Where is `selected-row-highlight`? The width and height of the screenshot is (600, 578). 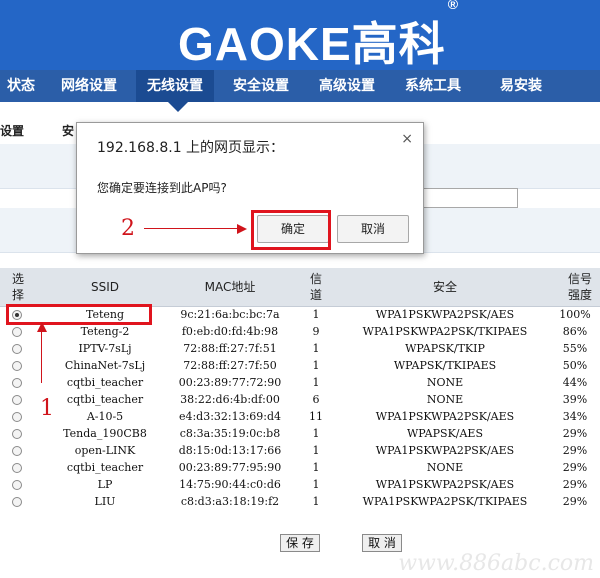
selected-row-highlight is located at coordinates (79, 314).